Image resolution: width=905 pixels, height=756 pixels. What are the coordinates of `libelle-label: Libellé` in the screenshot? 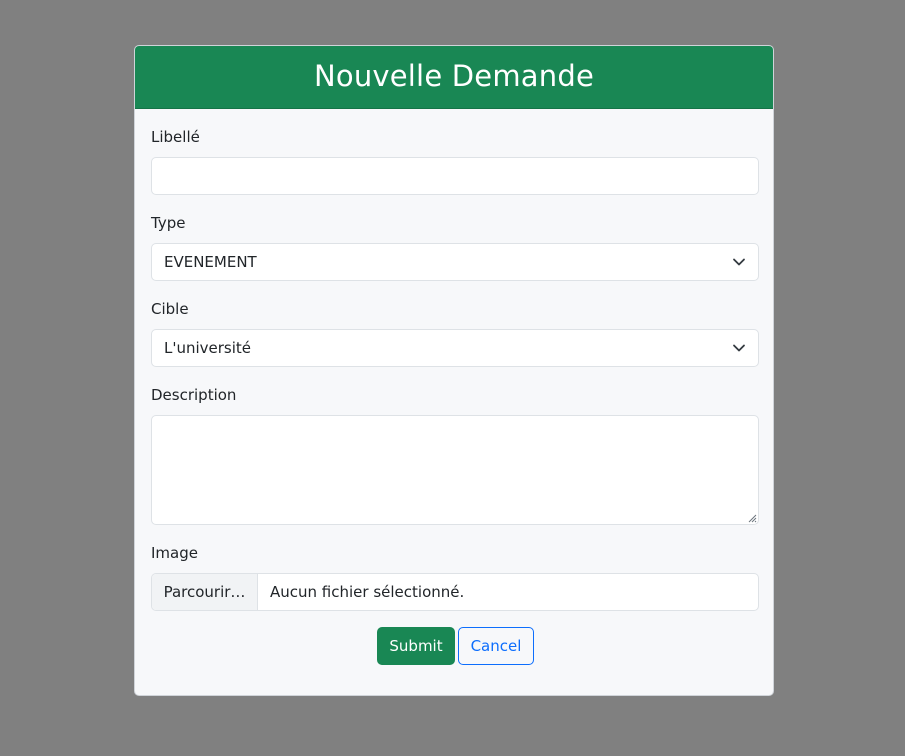 It's located at (175, 137).